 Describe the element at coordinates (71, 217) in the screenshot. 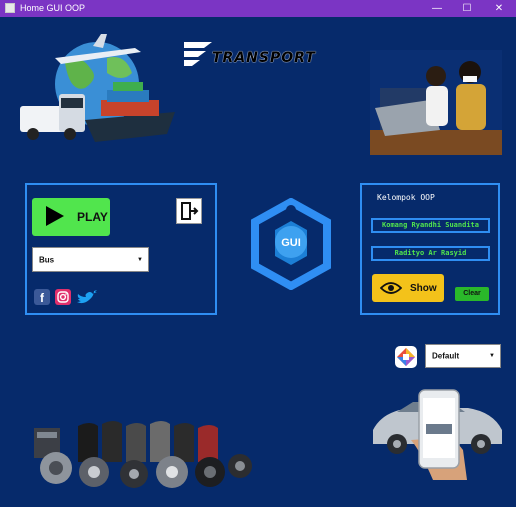

I see `play-button: PLAY` at that location.